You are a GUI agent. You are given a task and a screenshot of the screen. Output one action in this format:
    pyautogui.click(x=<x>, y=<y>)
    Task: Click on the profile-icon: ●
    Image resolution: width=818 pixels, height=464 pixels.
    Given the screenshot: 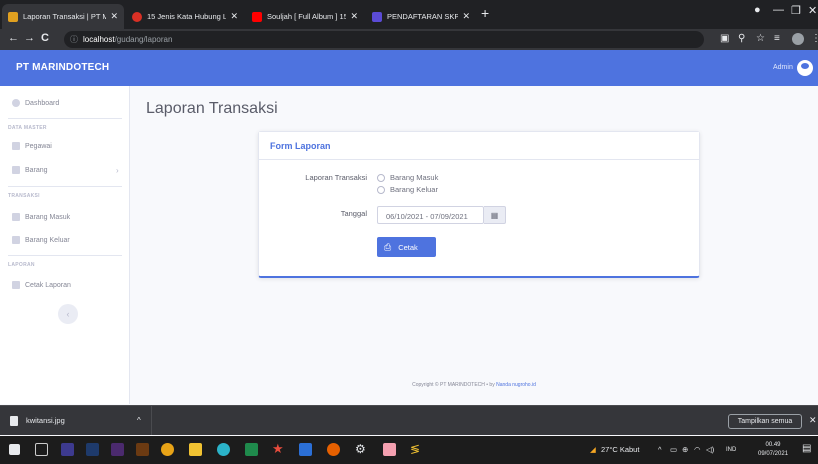 What is the action you would take?
    pyautogui.click(x=757, y=10)
    